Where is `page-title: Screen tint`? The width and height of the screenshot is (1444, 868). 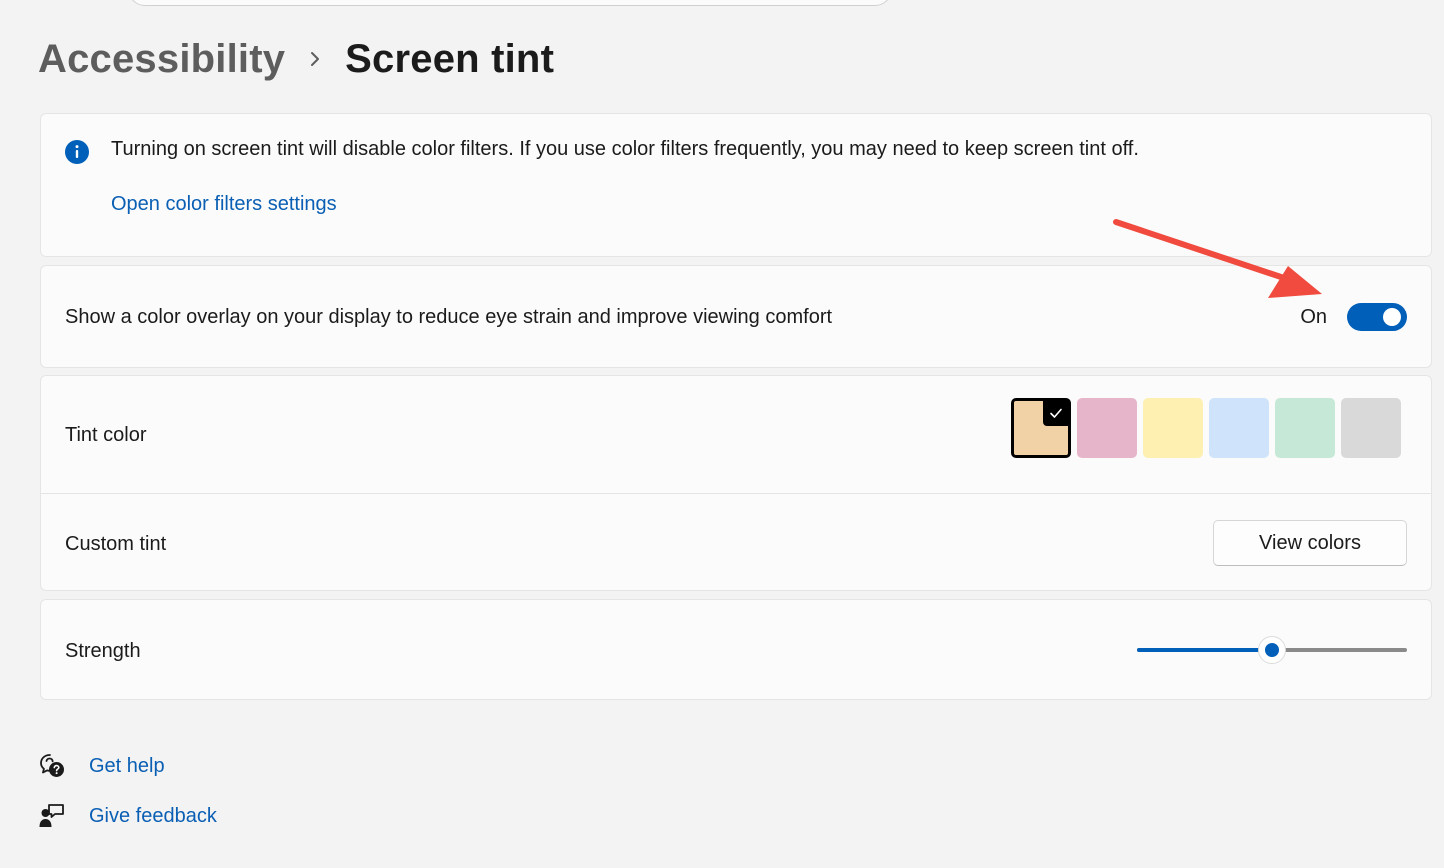
page-title: Screen tint is located at coordinates (450, 58).